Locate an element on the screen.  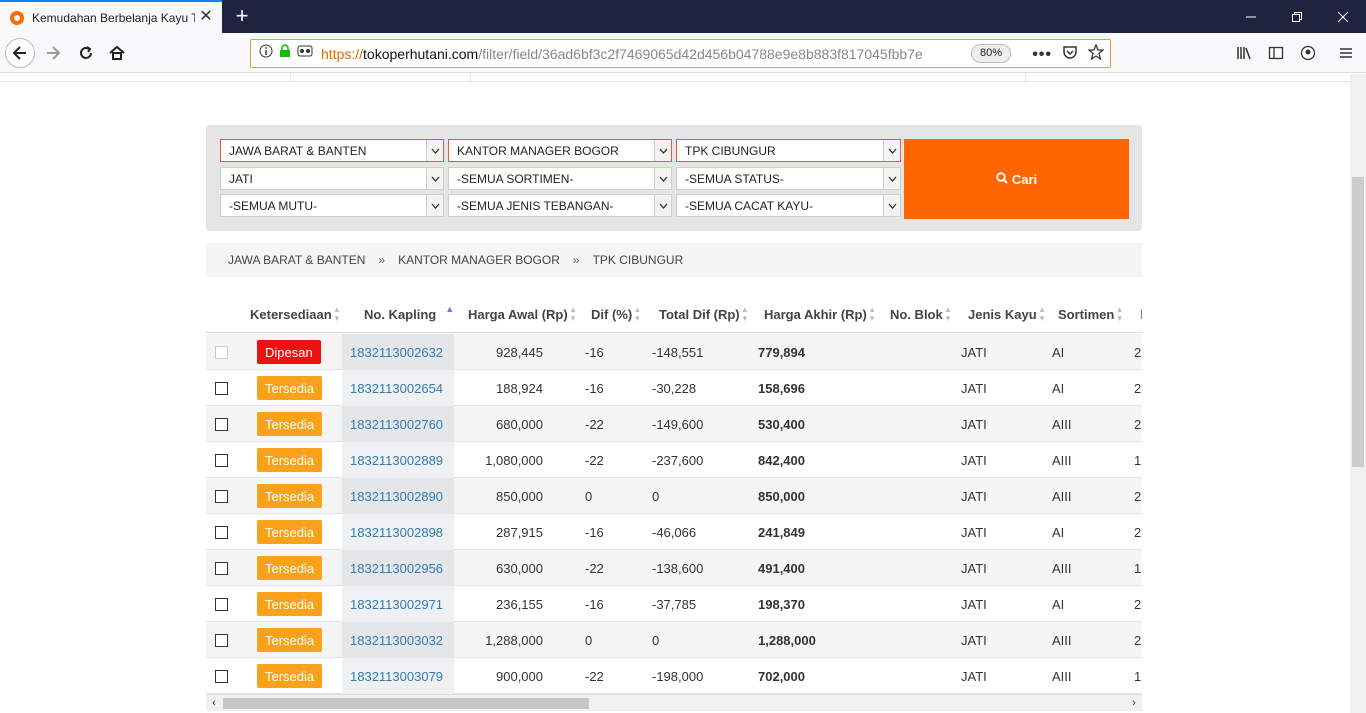
cell-harga-awal: 680,000 is located at coordinates (519, 424).